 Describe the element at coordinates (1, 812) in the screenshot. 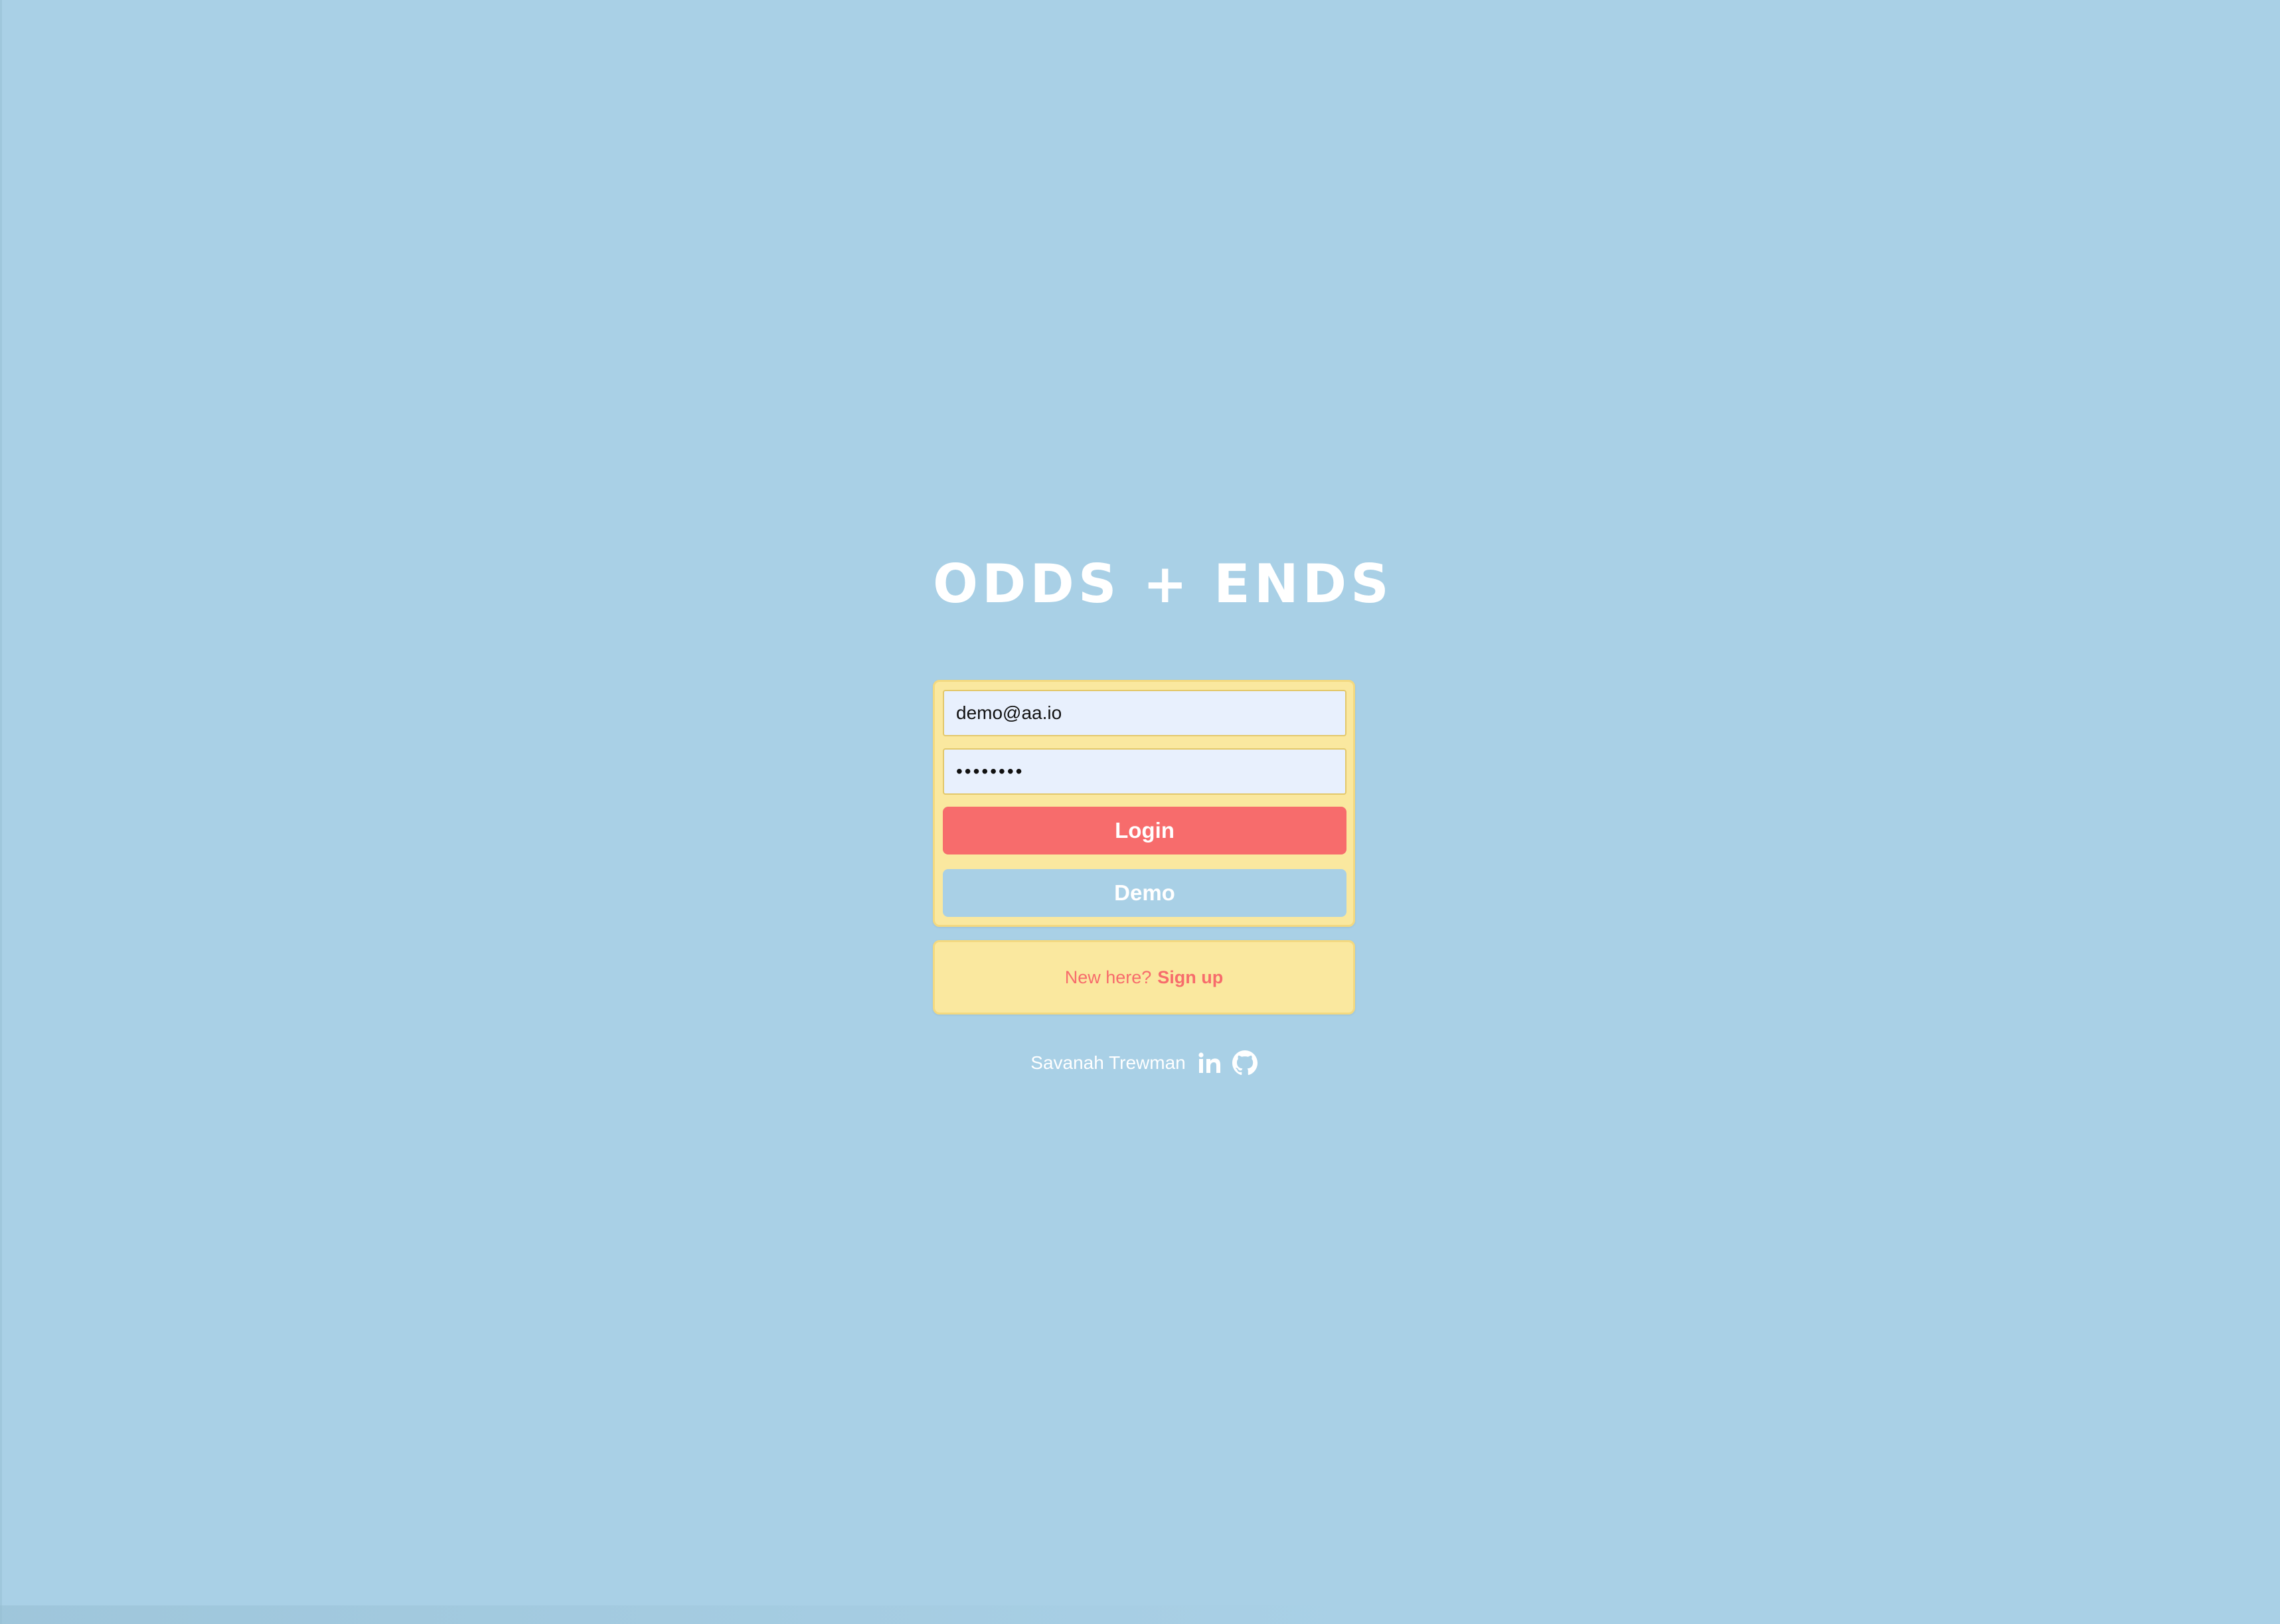

I see `window-edge` at that location.